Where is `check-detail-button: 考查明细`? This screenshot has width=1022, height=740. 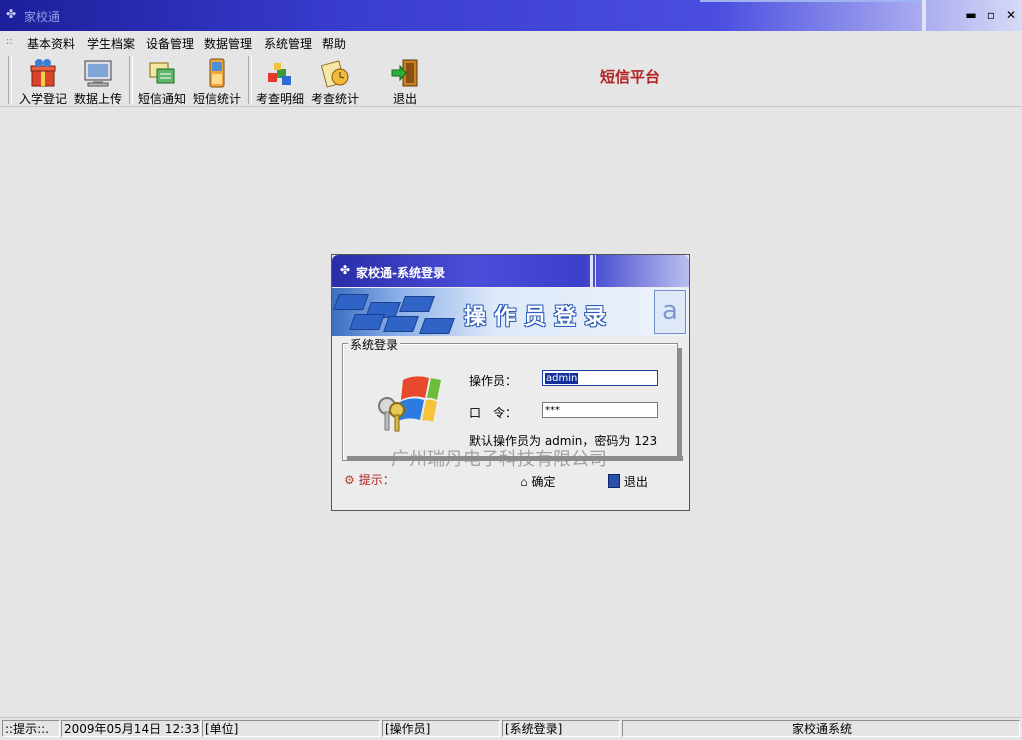 check-detail-button: 考查明细 is located at coordinates (280, 80).